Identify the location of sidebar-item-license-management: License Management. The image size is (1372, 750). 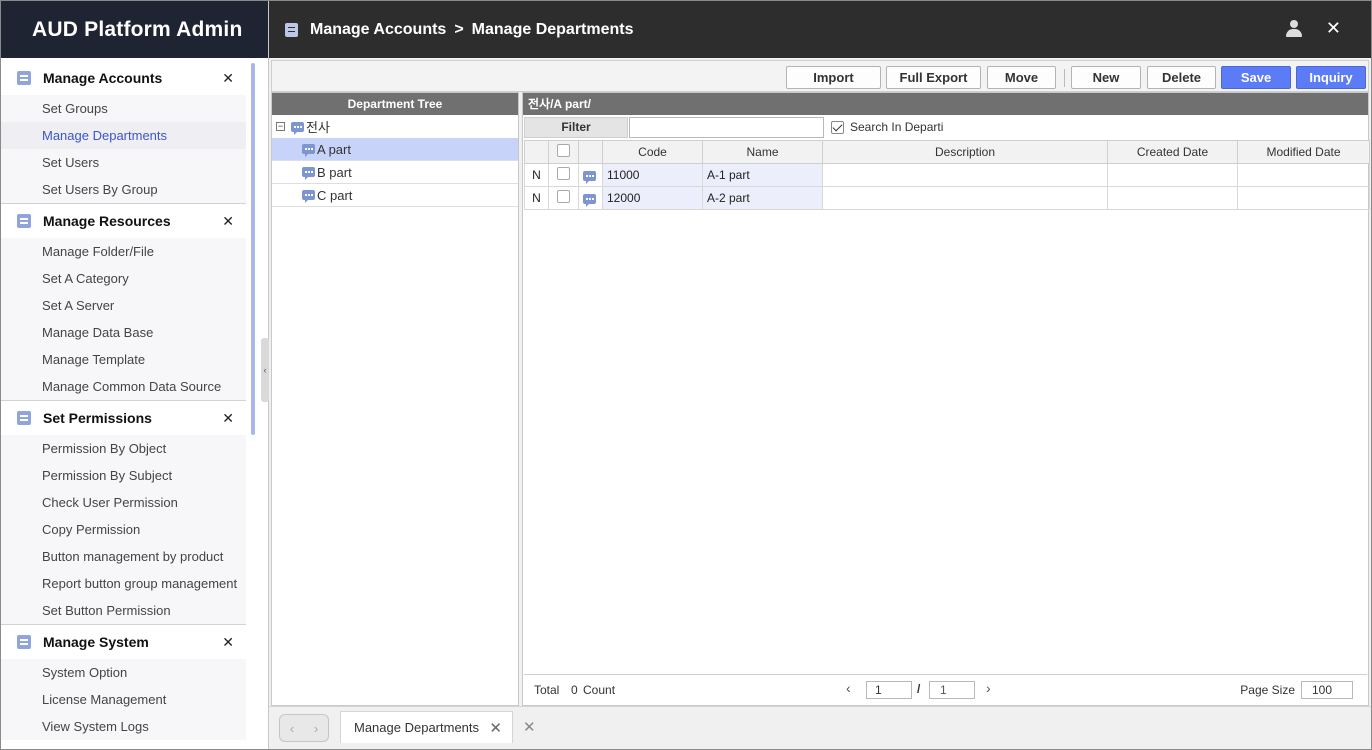
(123, 699).